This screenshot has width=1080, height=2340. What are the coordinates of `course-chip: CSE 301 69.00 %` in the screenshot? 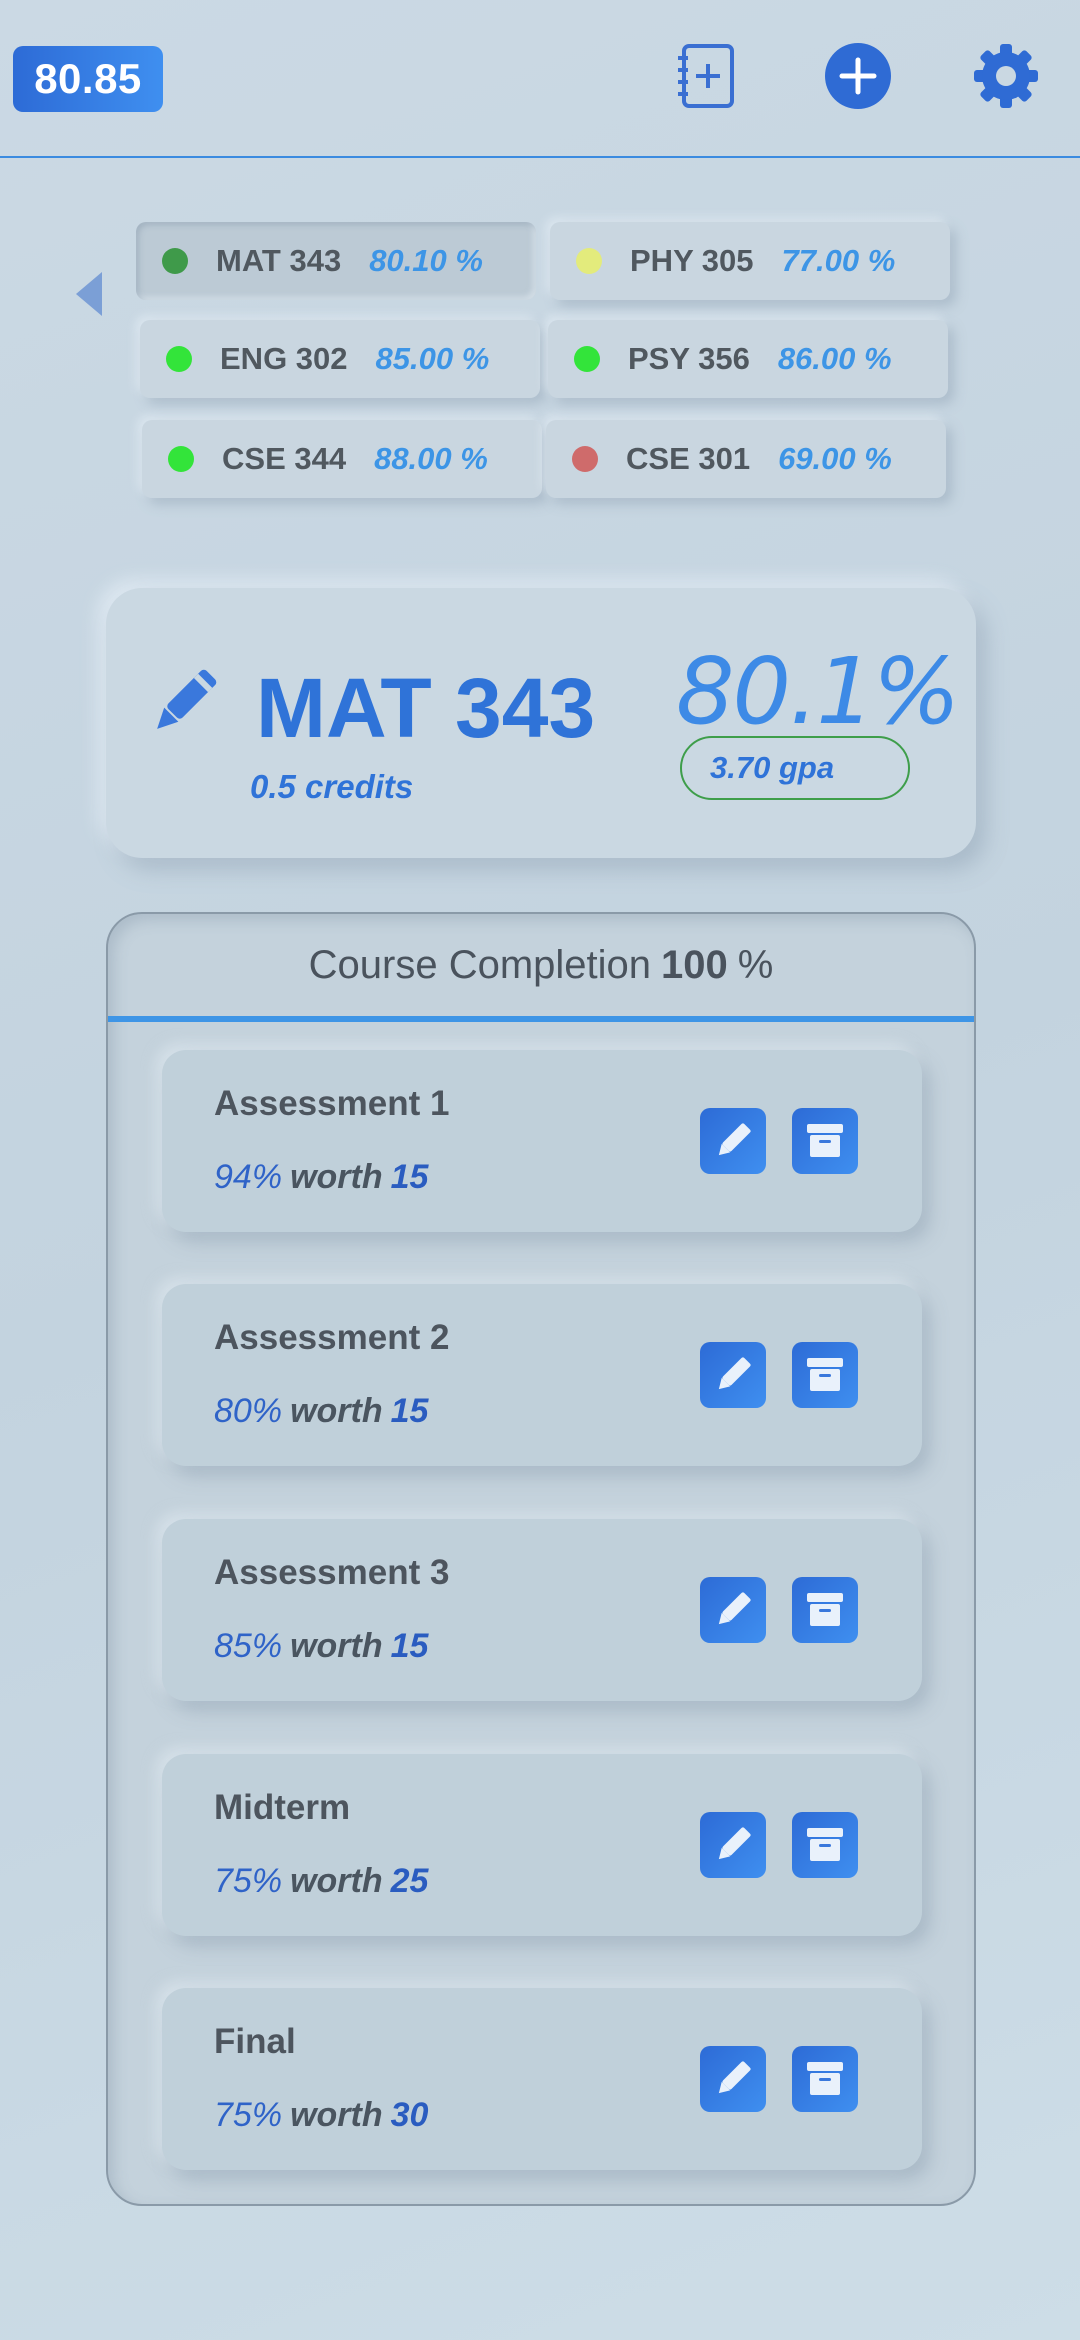 It's located at (746, 459).